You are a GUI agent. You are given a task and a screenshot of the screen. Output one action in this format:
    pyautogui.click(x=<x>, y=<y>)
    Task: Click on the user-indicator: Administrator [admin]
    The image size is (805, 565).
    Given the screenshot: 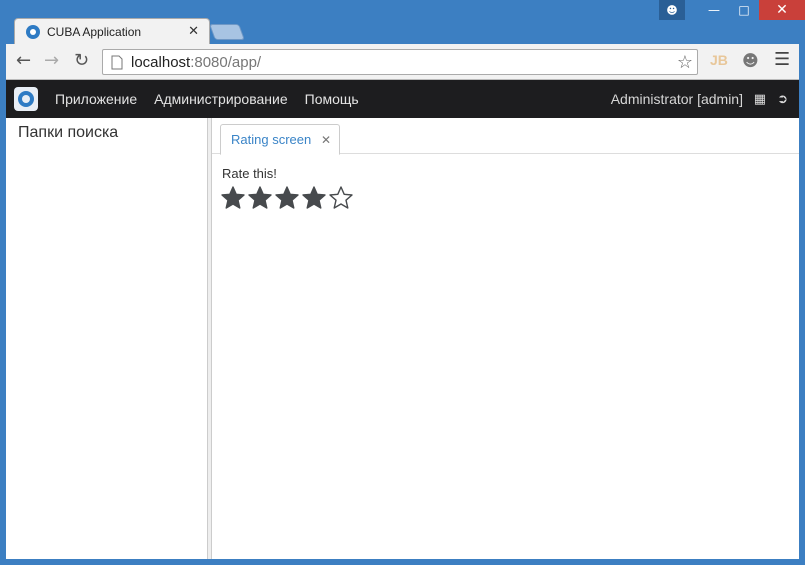 What is the action you would take?
    pyautogui.click(x=677, y=99)
    